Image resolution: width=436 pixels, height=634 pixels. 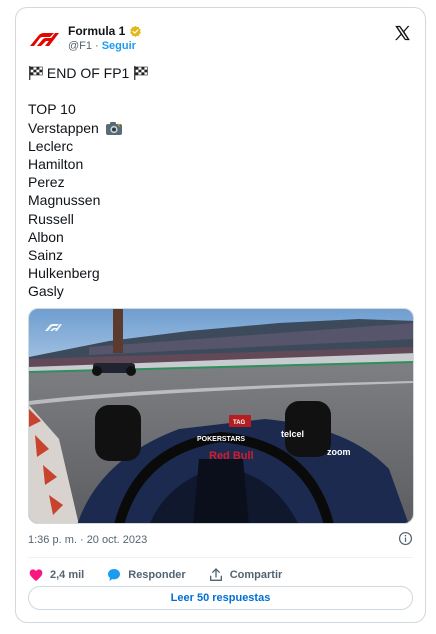 What do you see at coordinates (64, 200) in the screenshot?
I see `driver-name: Magnussen` at bounding box center [64, 200].